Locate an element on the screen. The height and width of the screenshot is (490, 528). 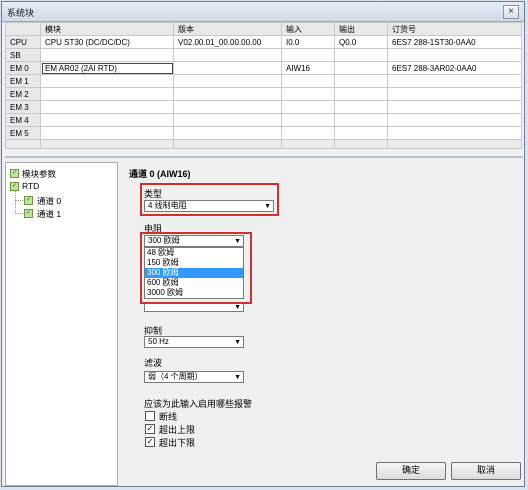
col-header-version: 版本 is located at coordinates (227, 29).